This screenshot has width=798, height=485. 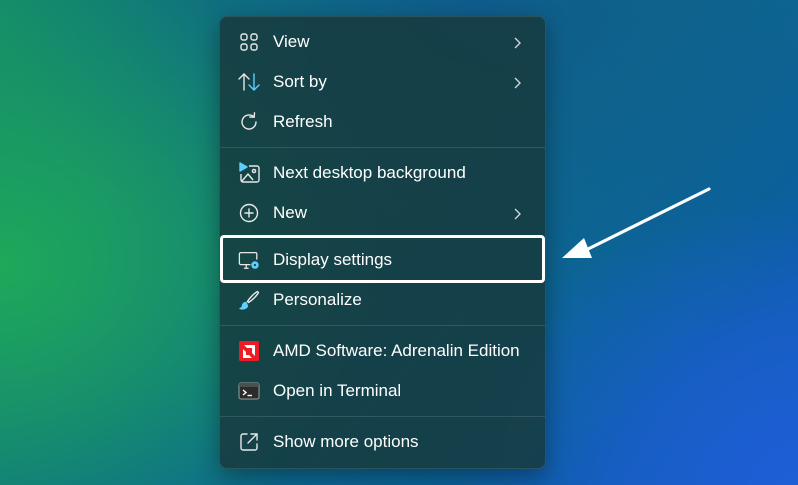 I want to click on menu-item-show-more-options: Show more options, so click(x=382, y=442).